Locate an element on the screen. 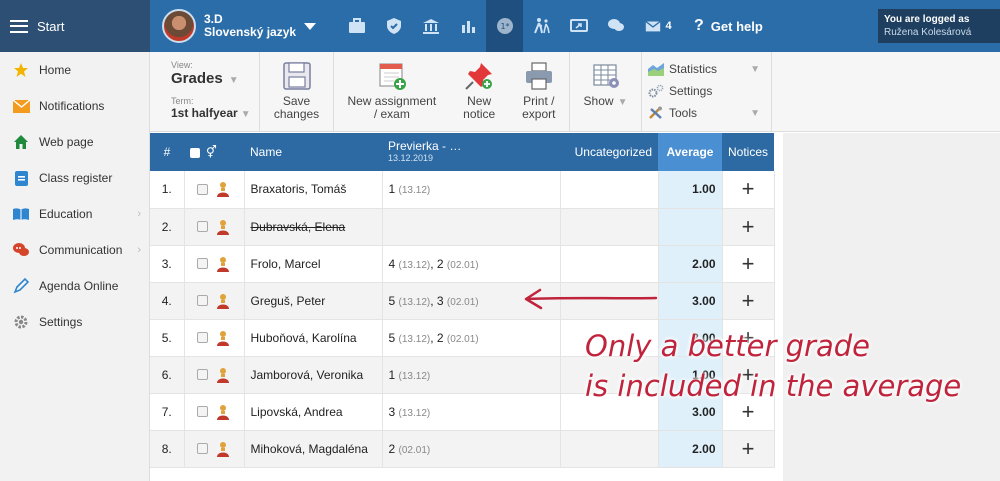 This screenshot has height=481, width=1000. grades-icon: 1* is located at coordinates (504, 26).